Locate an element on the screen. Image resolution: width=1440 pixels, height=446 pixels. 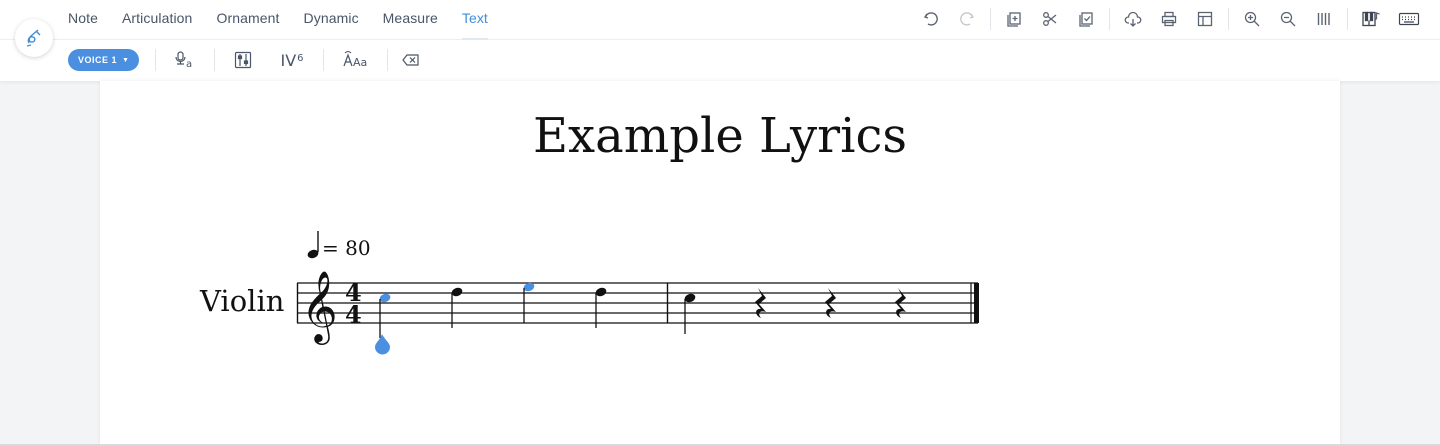
staff-lines is located at coordinates (637, 303).